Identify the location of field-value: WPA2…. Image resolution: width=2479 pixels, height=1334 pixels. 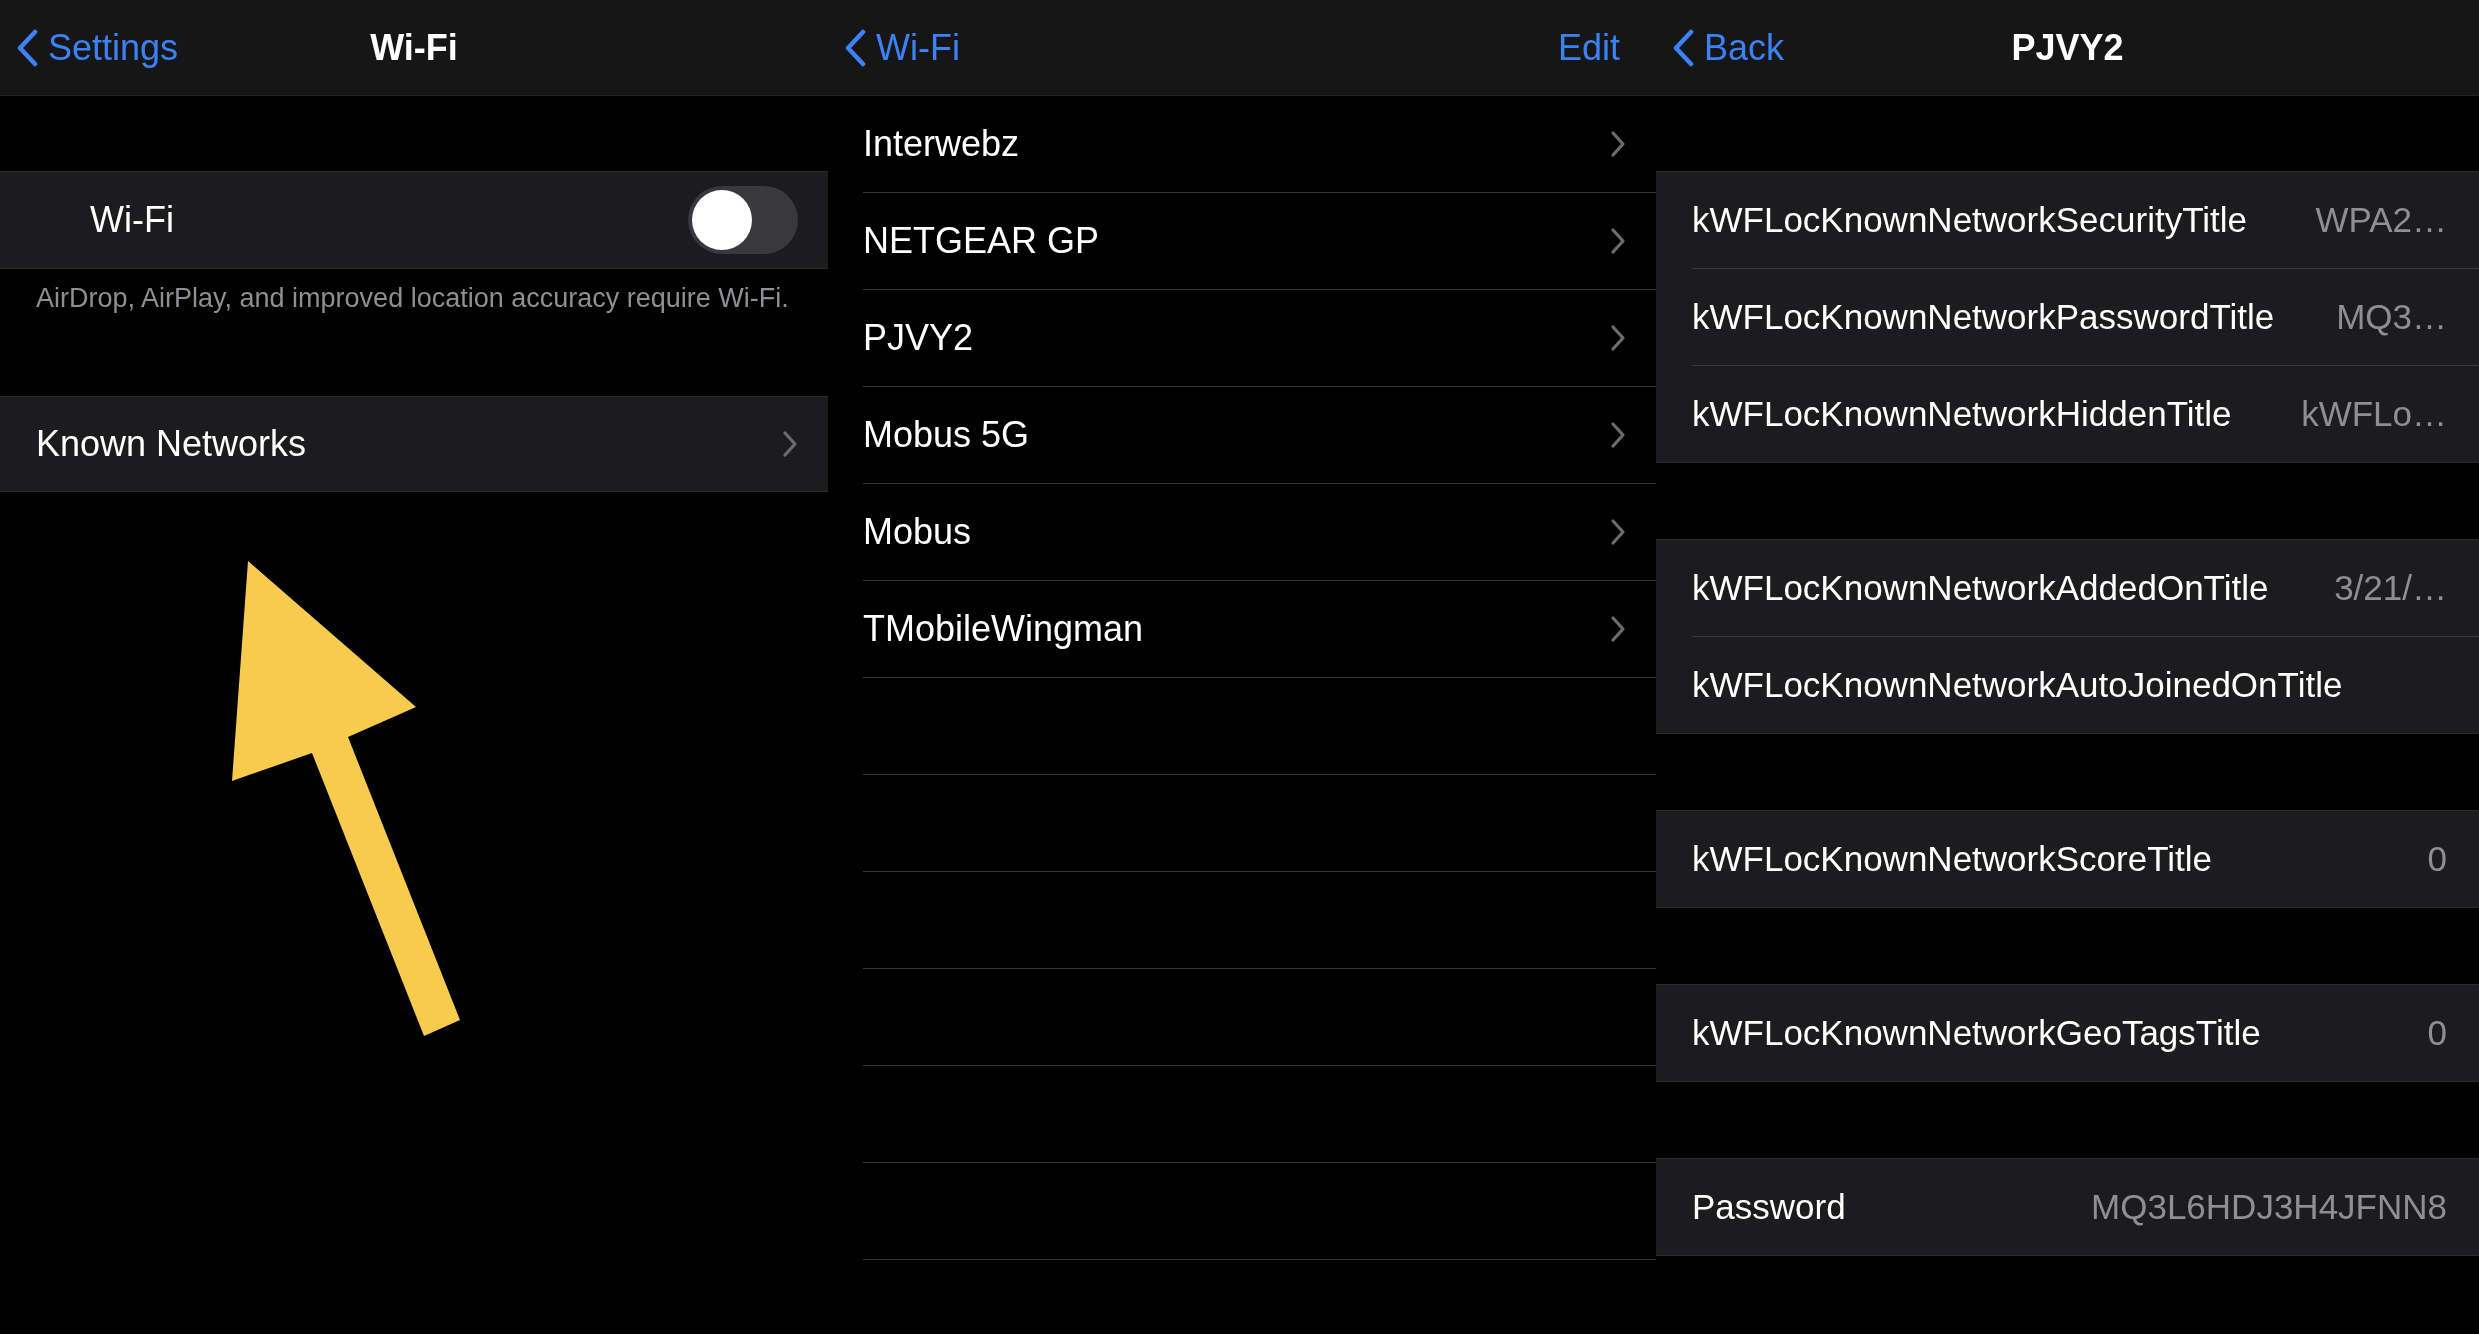
(2381, 220).